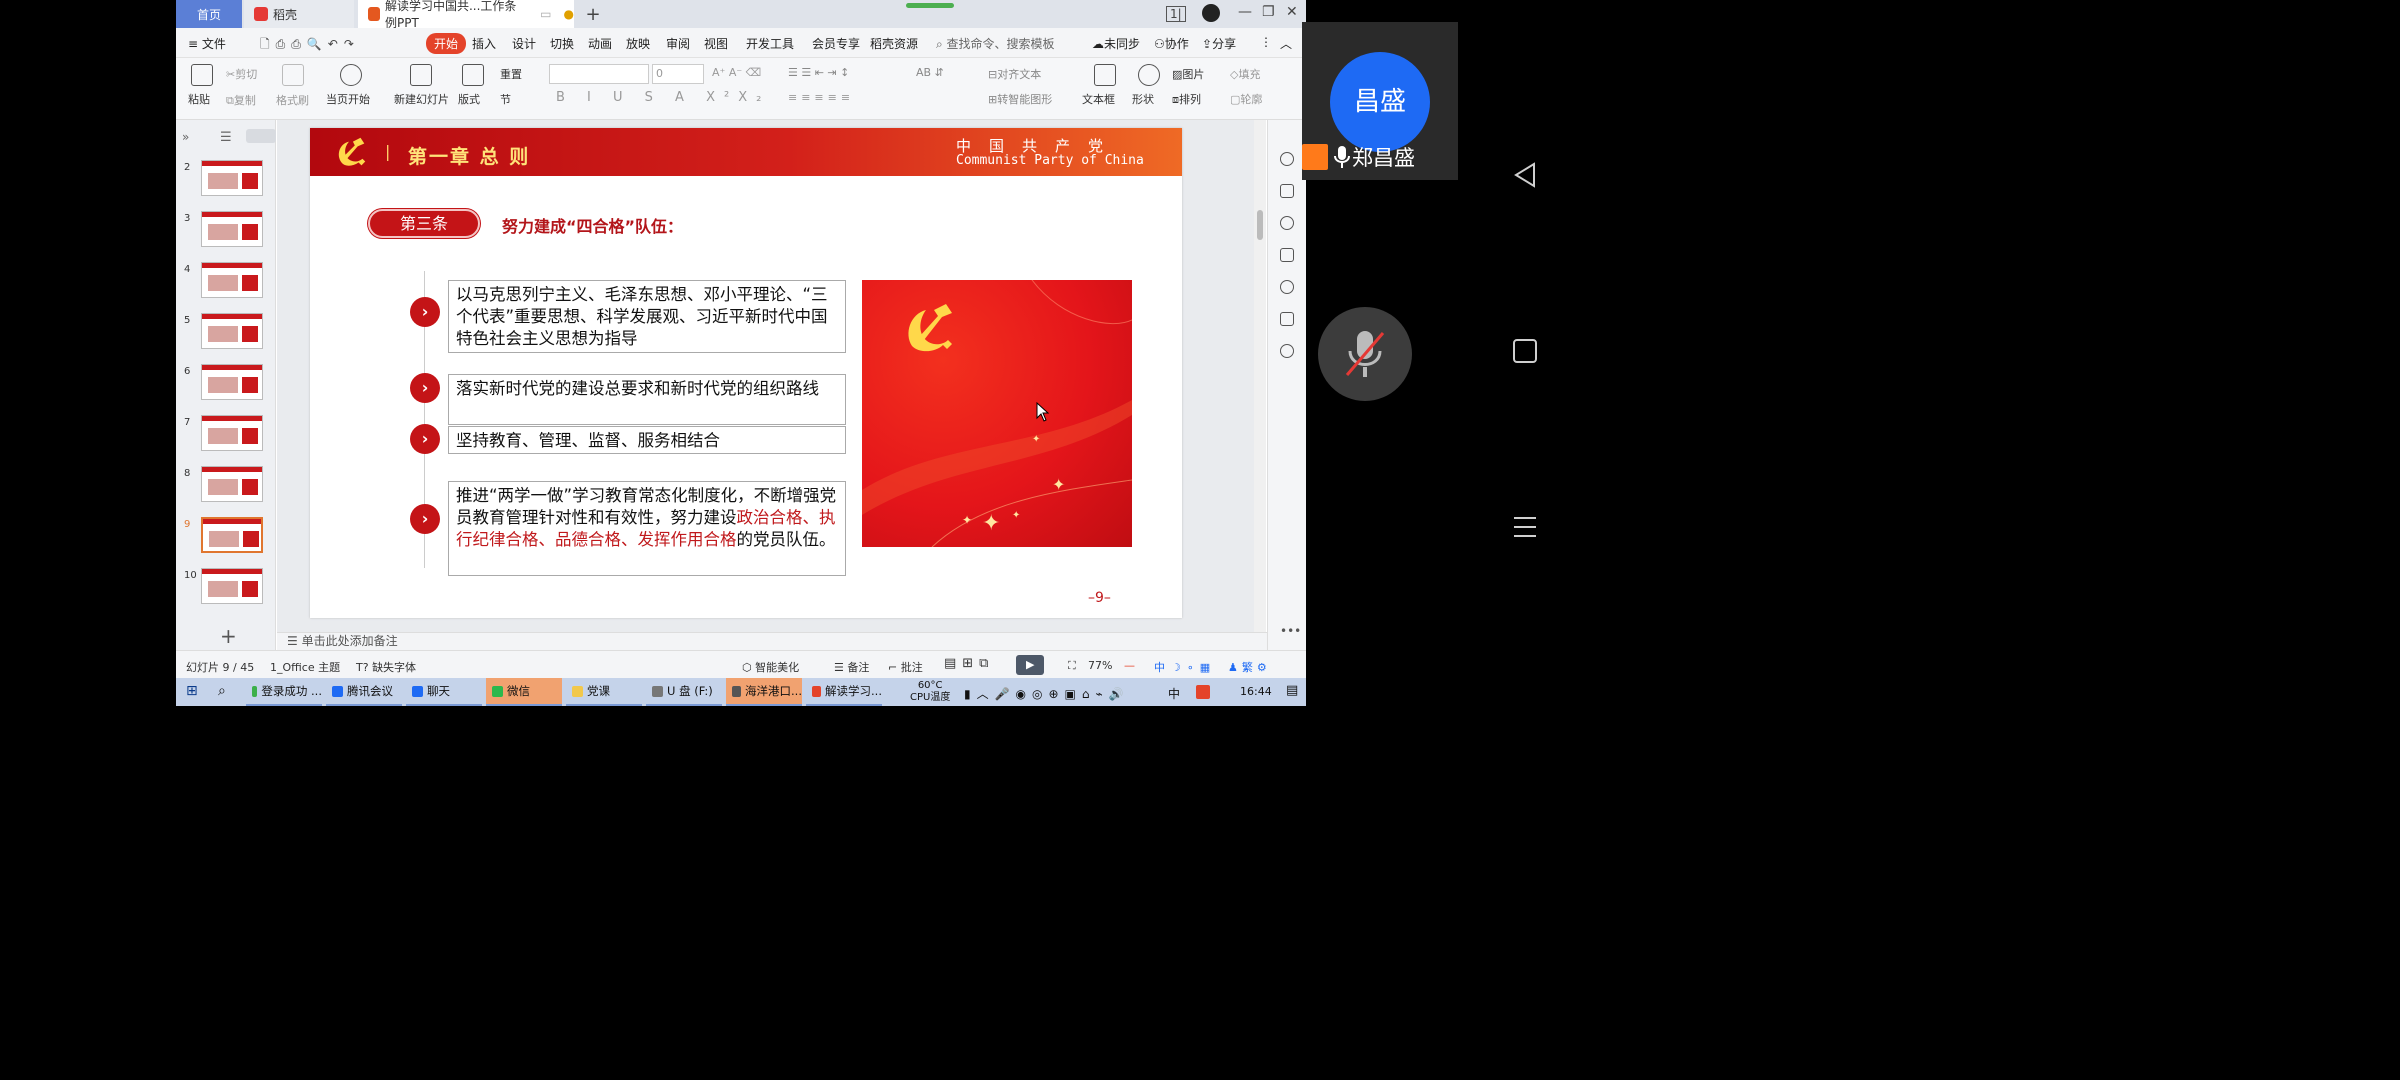 This screenshot has height=1080, width=2400. Describe the element at coordinates (1256, 691) in the screenshot. I see `clock: 16:44` at that location.